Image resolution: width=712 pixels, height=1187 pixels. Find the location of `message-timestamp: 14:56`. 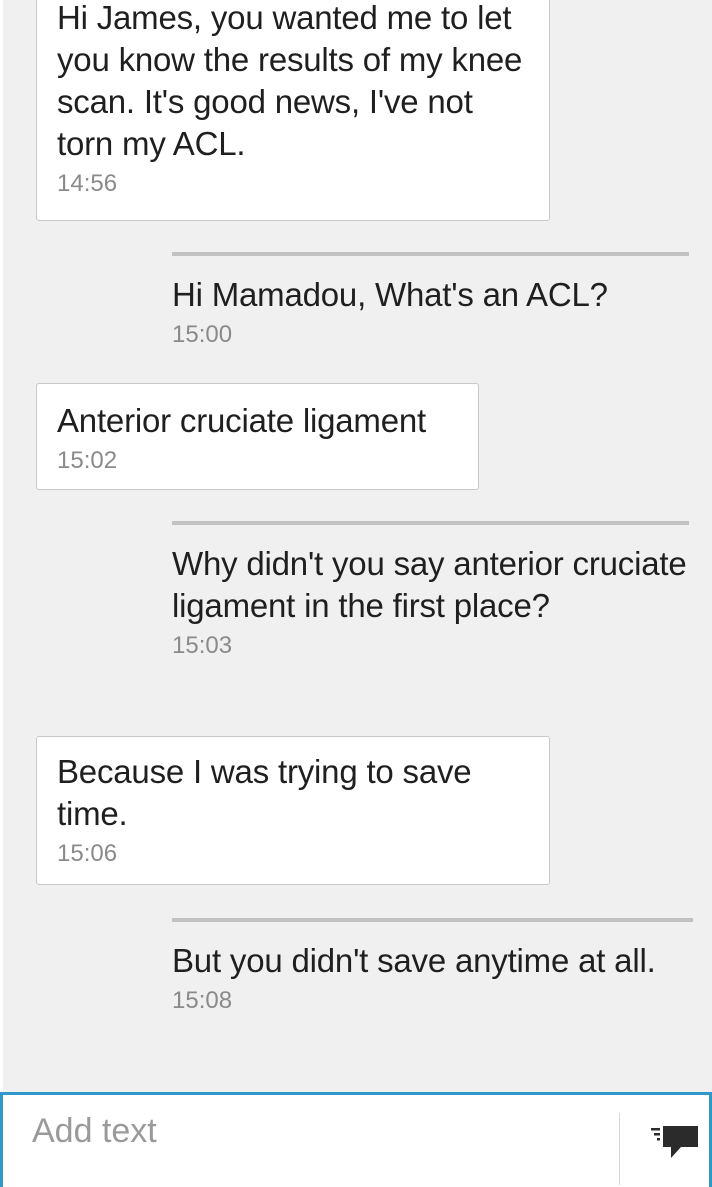

message-timestamp: 14:56 is located at coordinates (87, 183).